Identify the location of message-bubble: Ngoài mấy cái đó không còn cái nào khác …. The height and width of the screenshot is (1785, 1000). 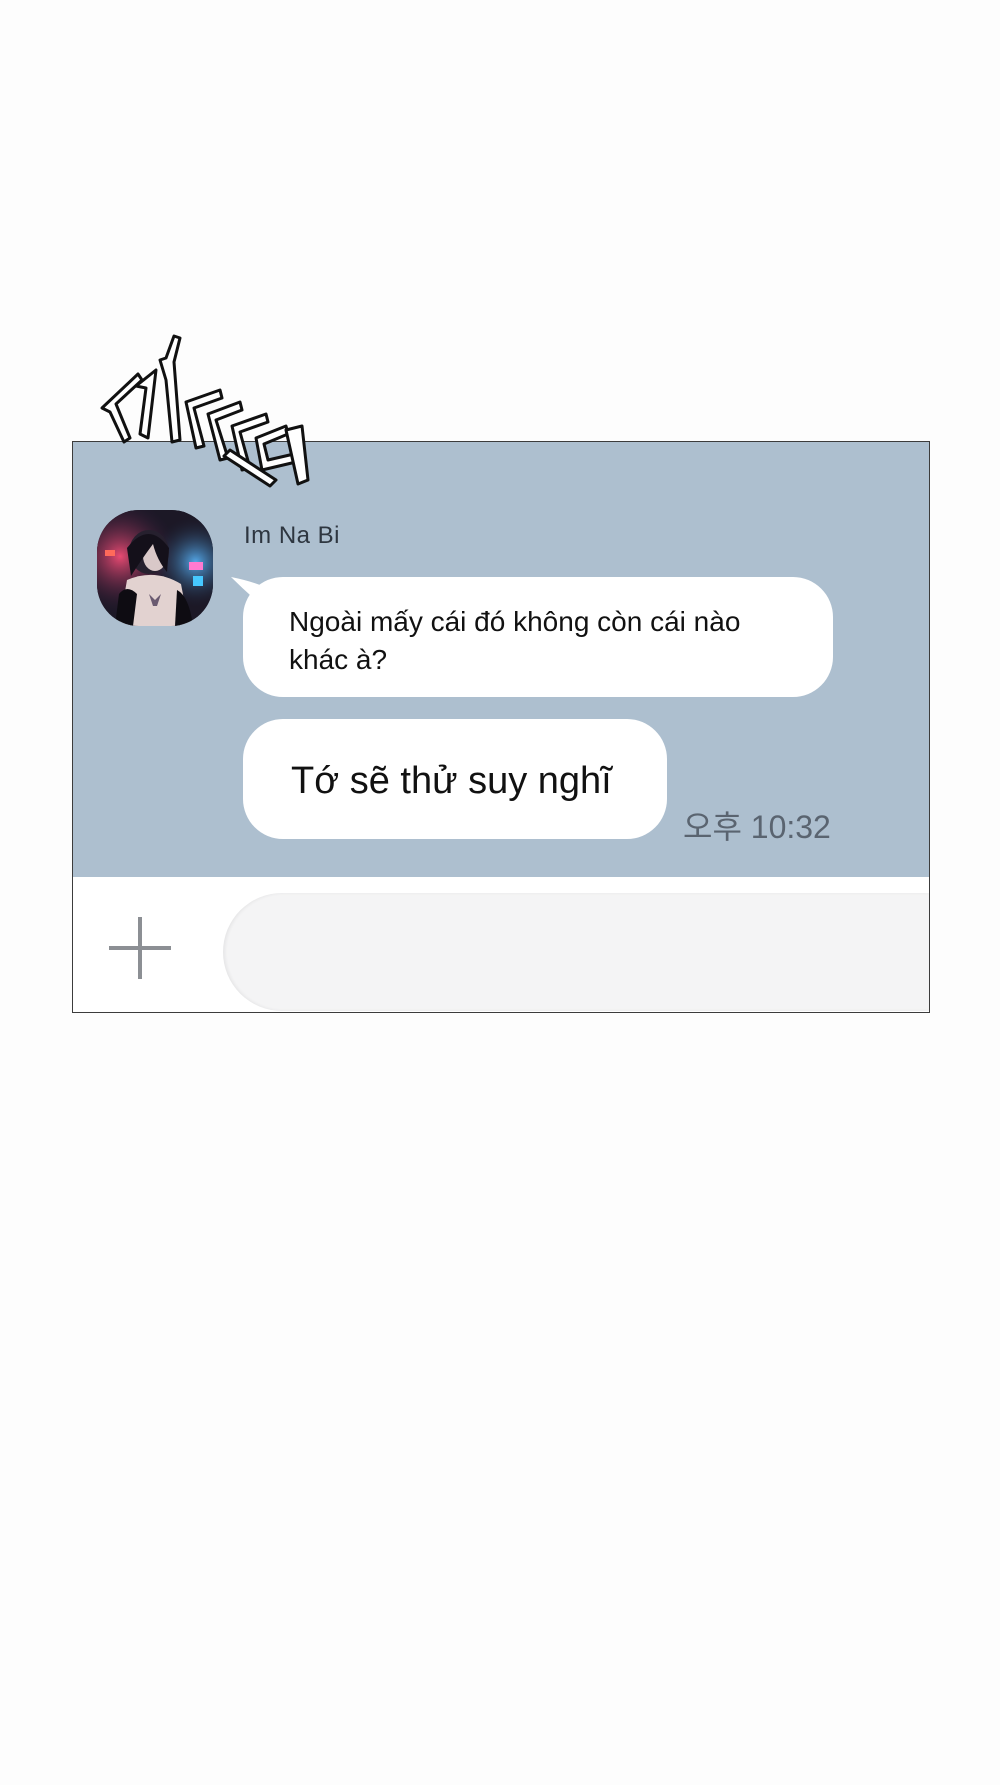
(538, 637).